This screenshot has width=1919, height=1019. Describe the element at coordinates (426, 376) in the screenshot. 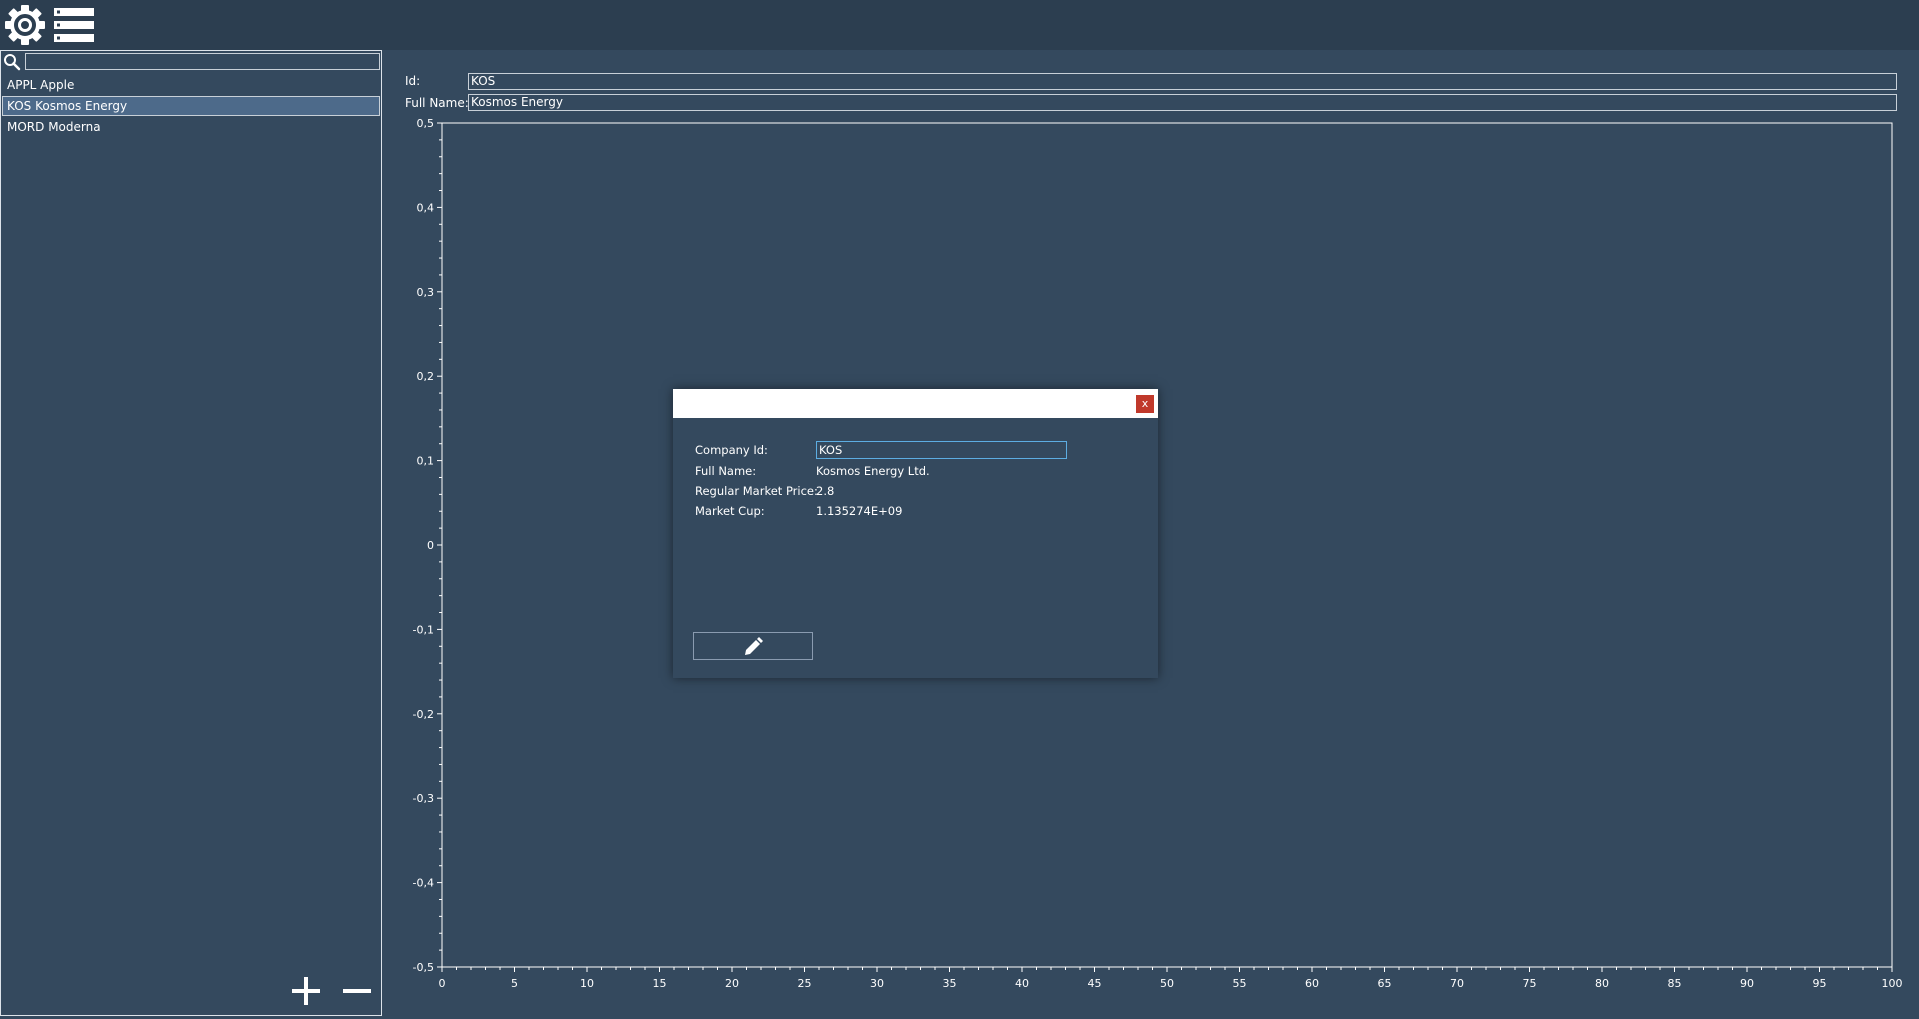

I see `y-tick-label: 0,2` at that location.